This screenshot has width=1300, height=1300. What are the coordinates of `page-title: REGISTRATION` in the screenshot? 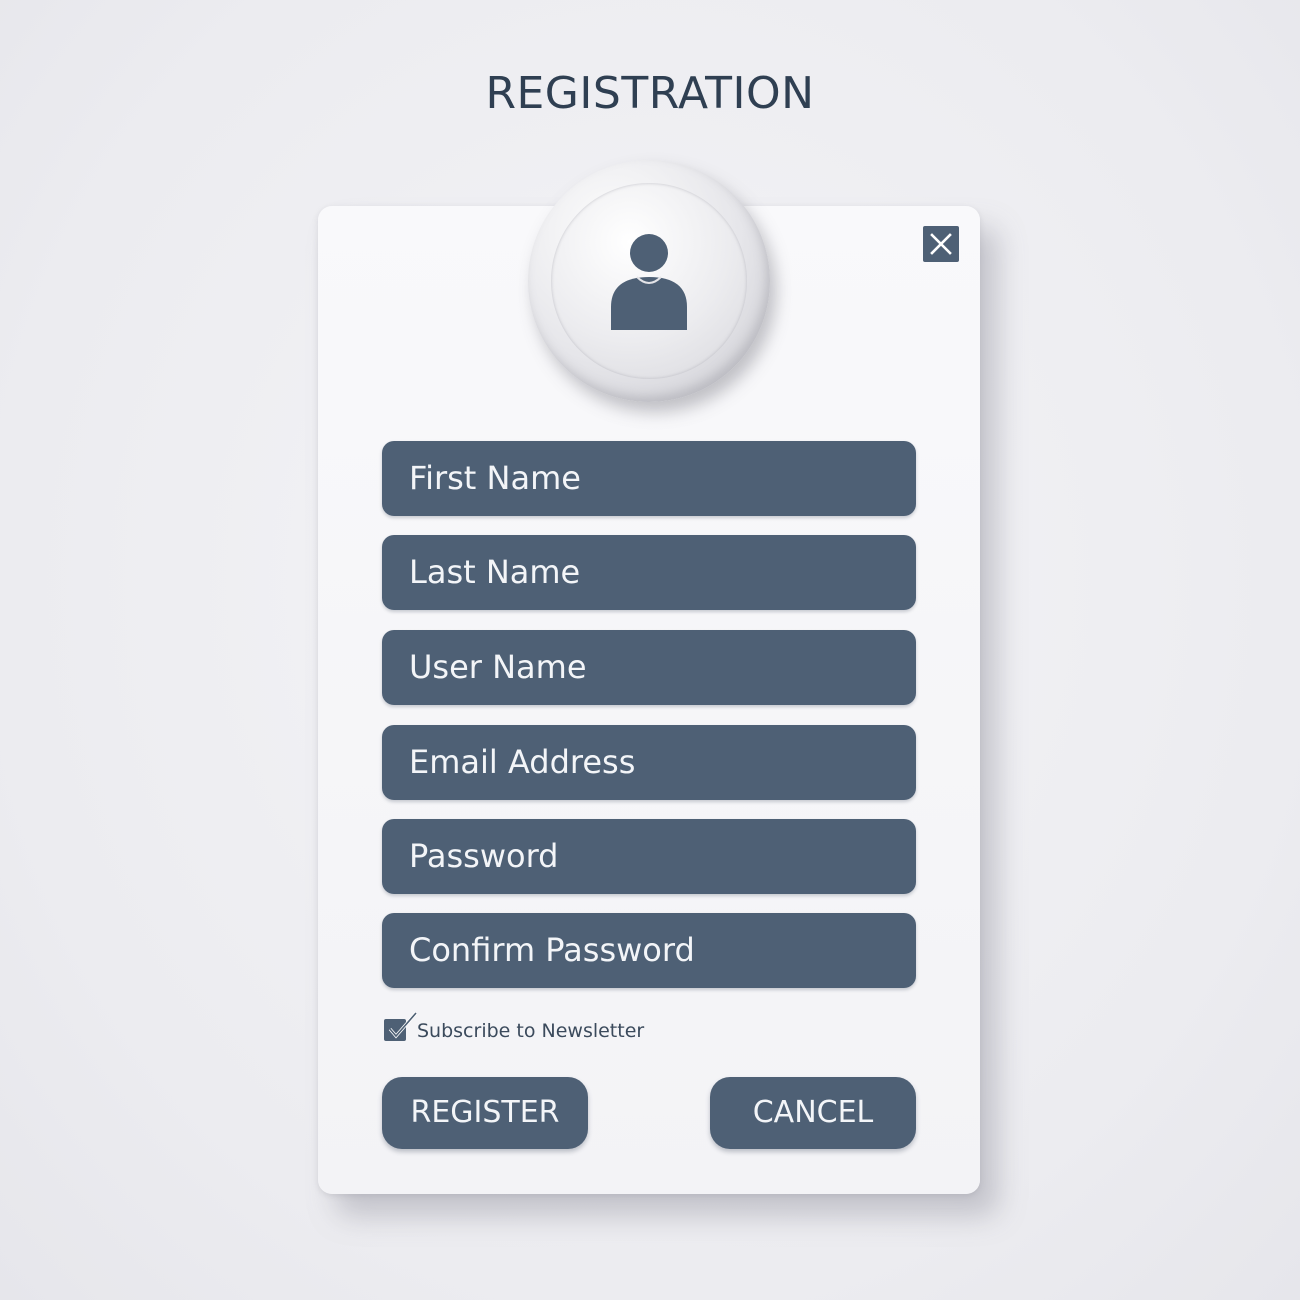 It's located at (650, 93).